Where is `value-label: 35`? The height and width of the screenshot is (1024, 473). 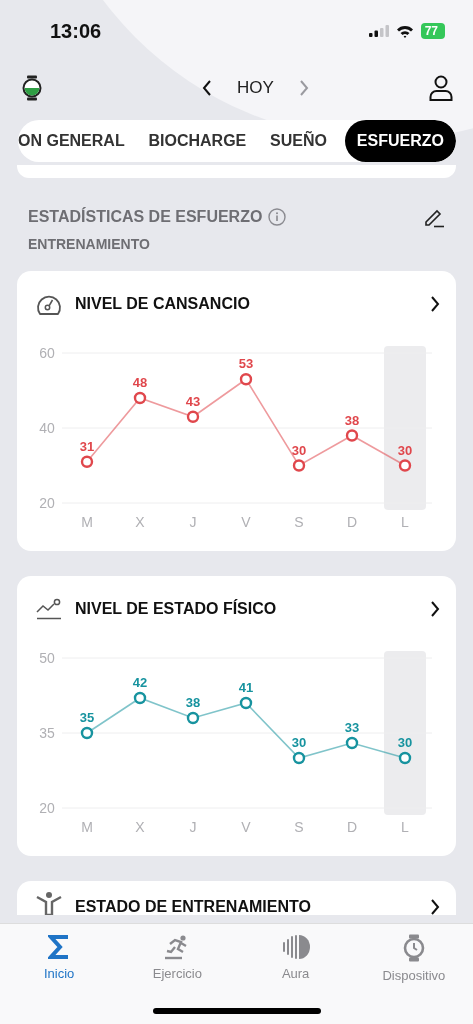 value-label: 35 is located at coordinates (87, 717).